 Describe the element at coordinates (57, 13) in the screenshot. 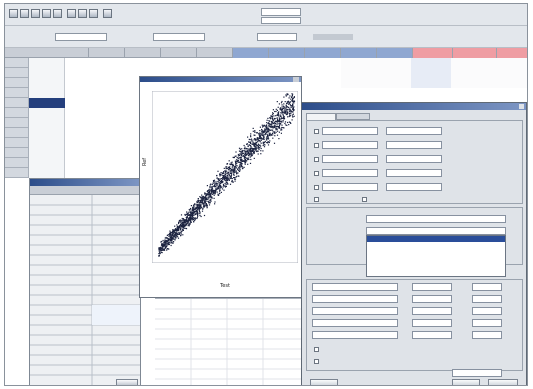

I see `paste-icon` at that location.